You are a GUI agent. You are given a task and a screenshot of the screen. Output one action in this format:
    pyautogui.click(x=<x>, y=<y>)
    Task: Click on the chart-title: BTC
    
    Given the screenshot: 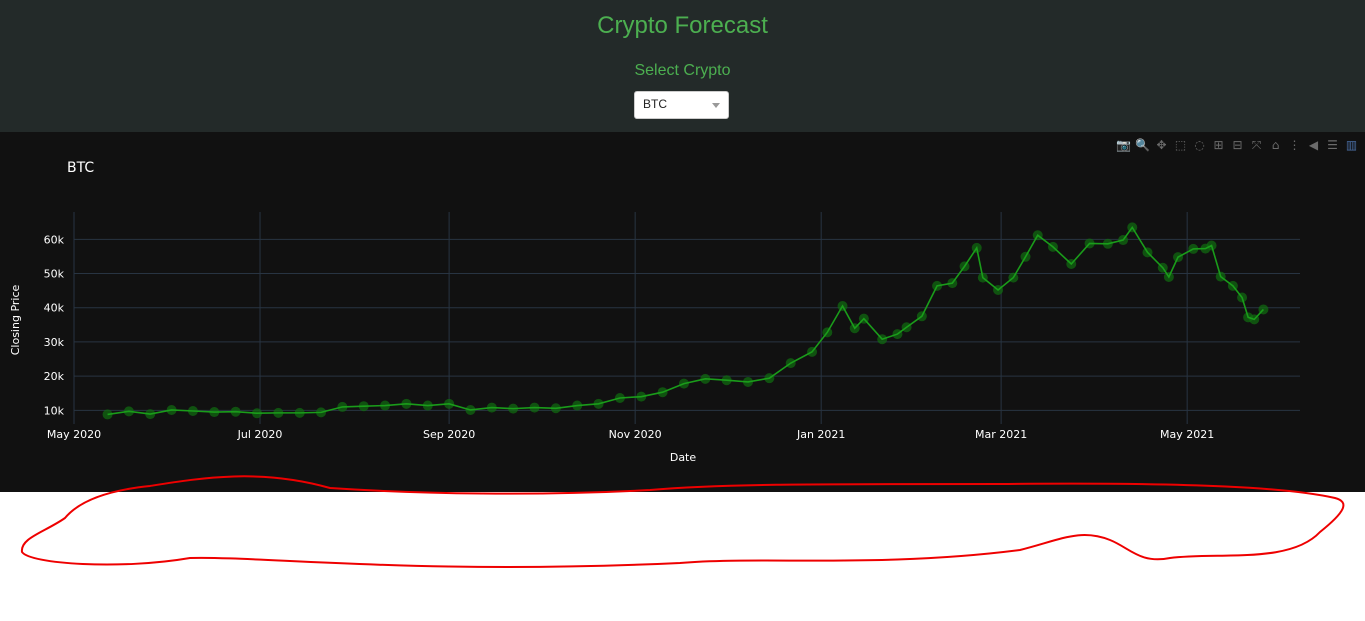 What is the action you would take?
    pyautogui.click(x=80, y=168)
    